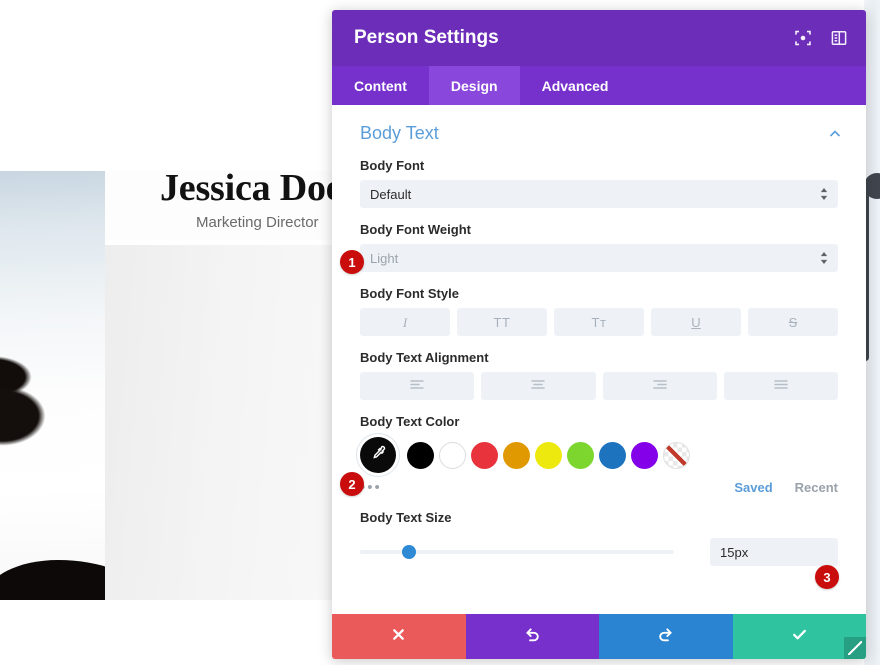 The height and width of the screenshot is (665, 880). I want to click on undo-button, so click(532, 636).